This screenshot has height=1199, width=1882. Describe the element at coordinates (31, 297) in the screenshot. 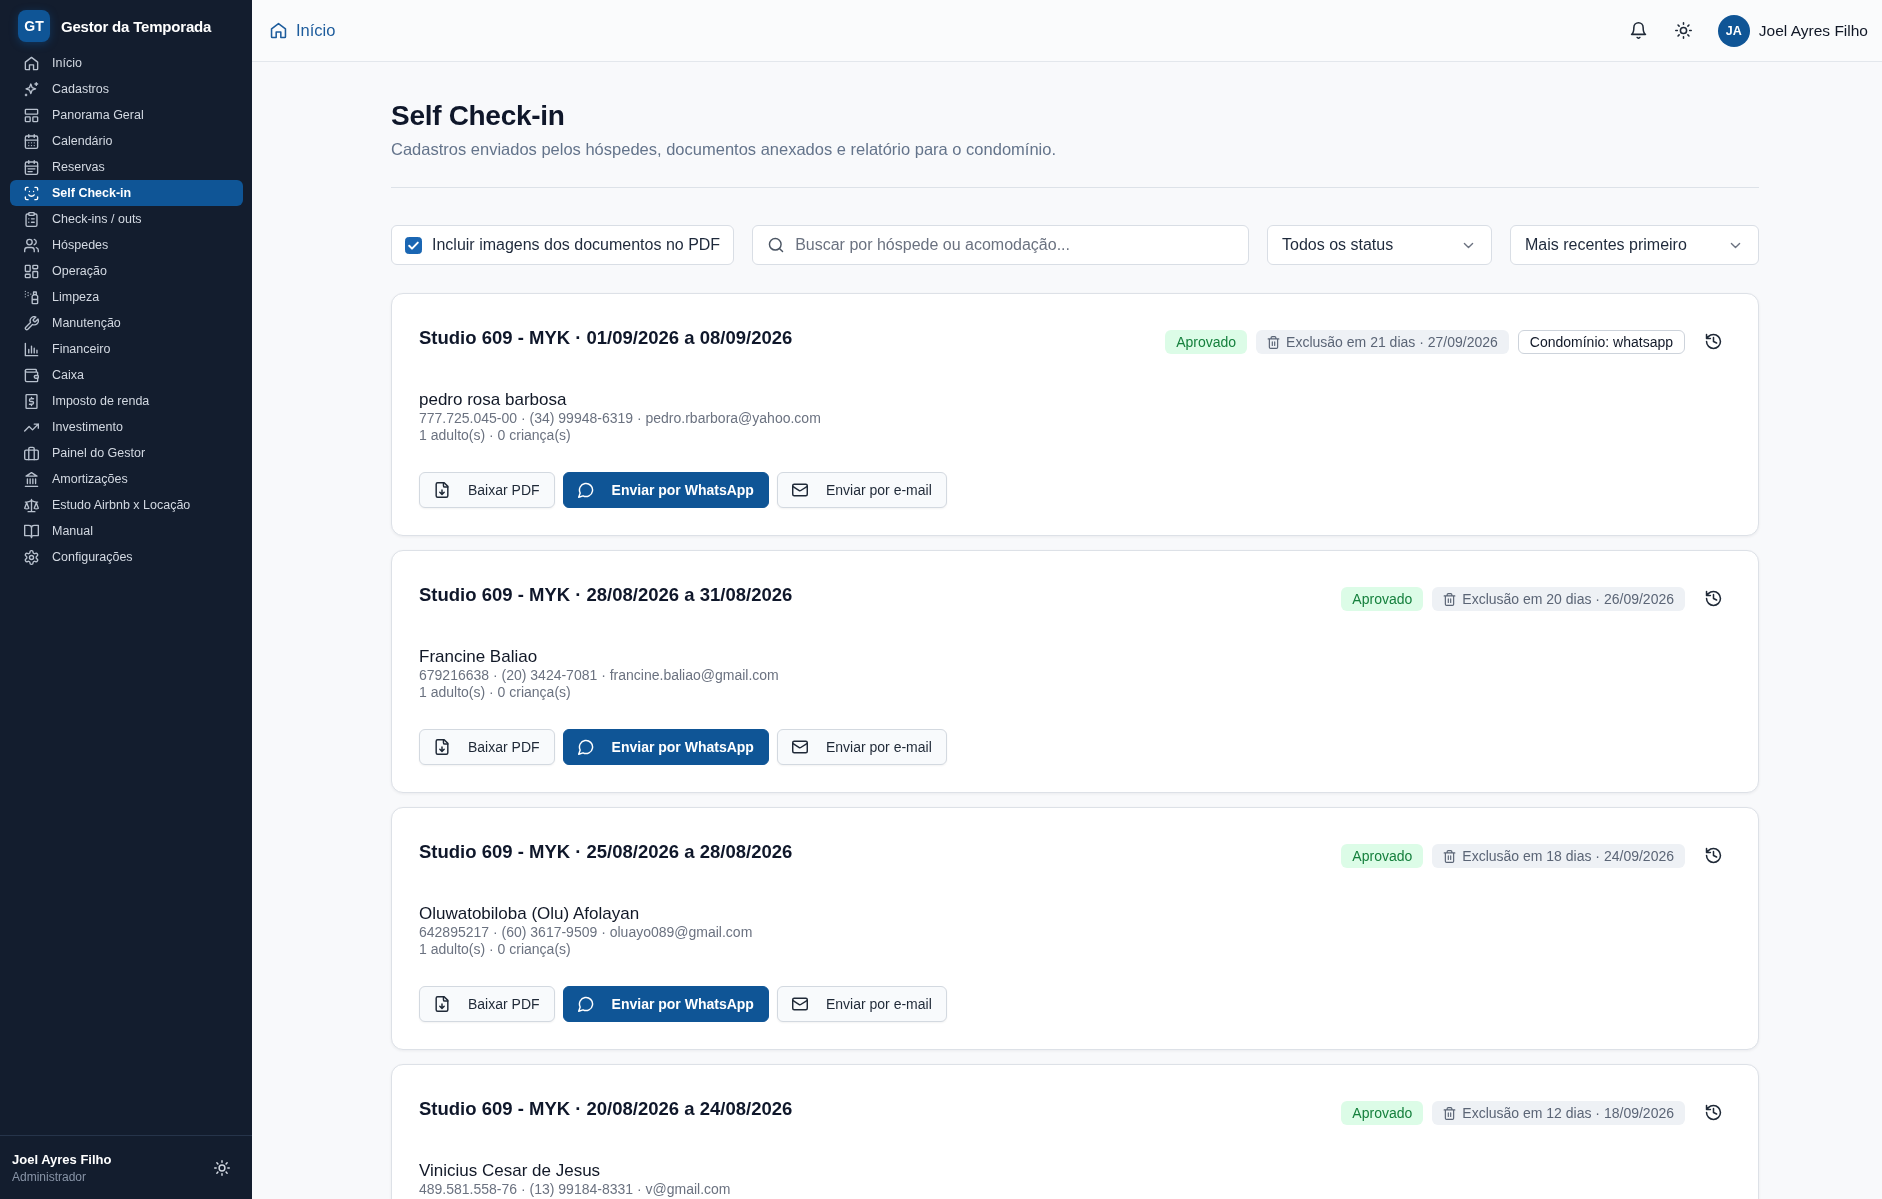

I see `spray-bottle-icon` at that location.